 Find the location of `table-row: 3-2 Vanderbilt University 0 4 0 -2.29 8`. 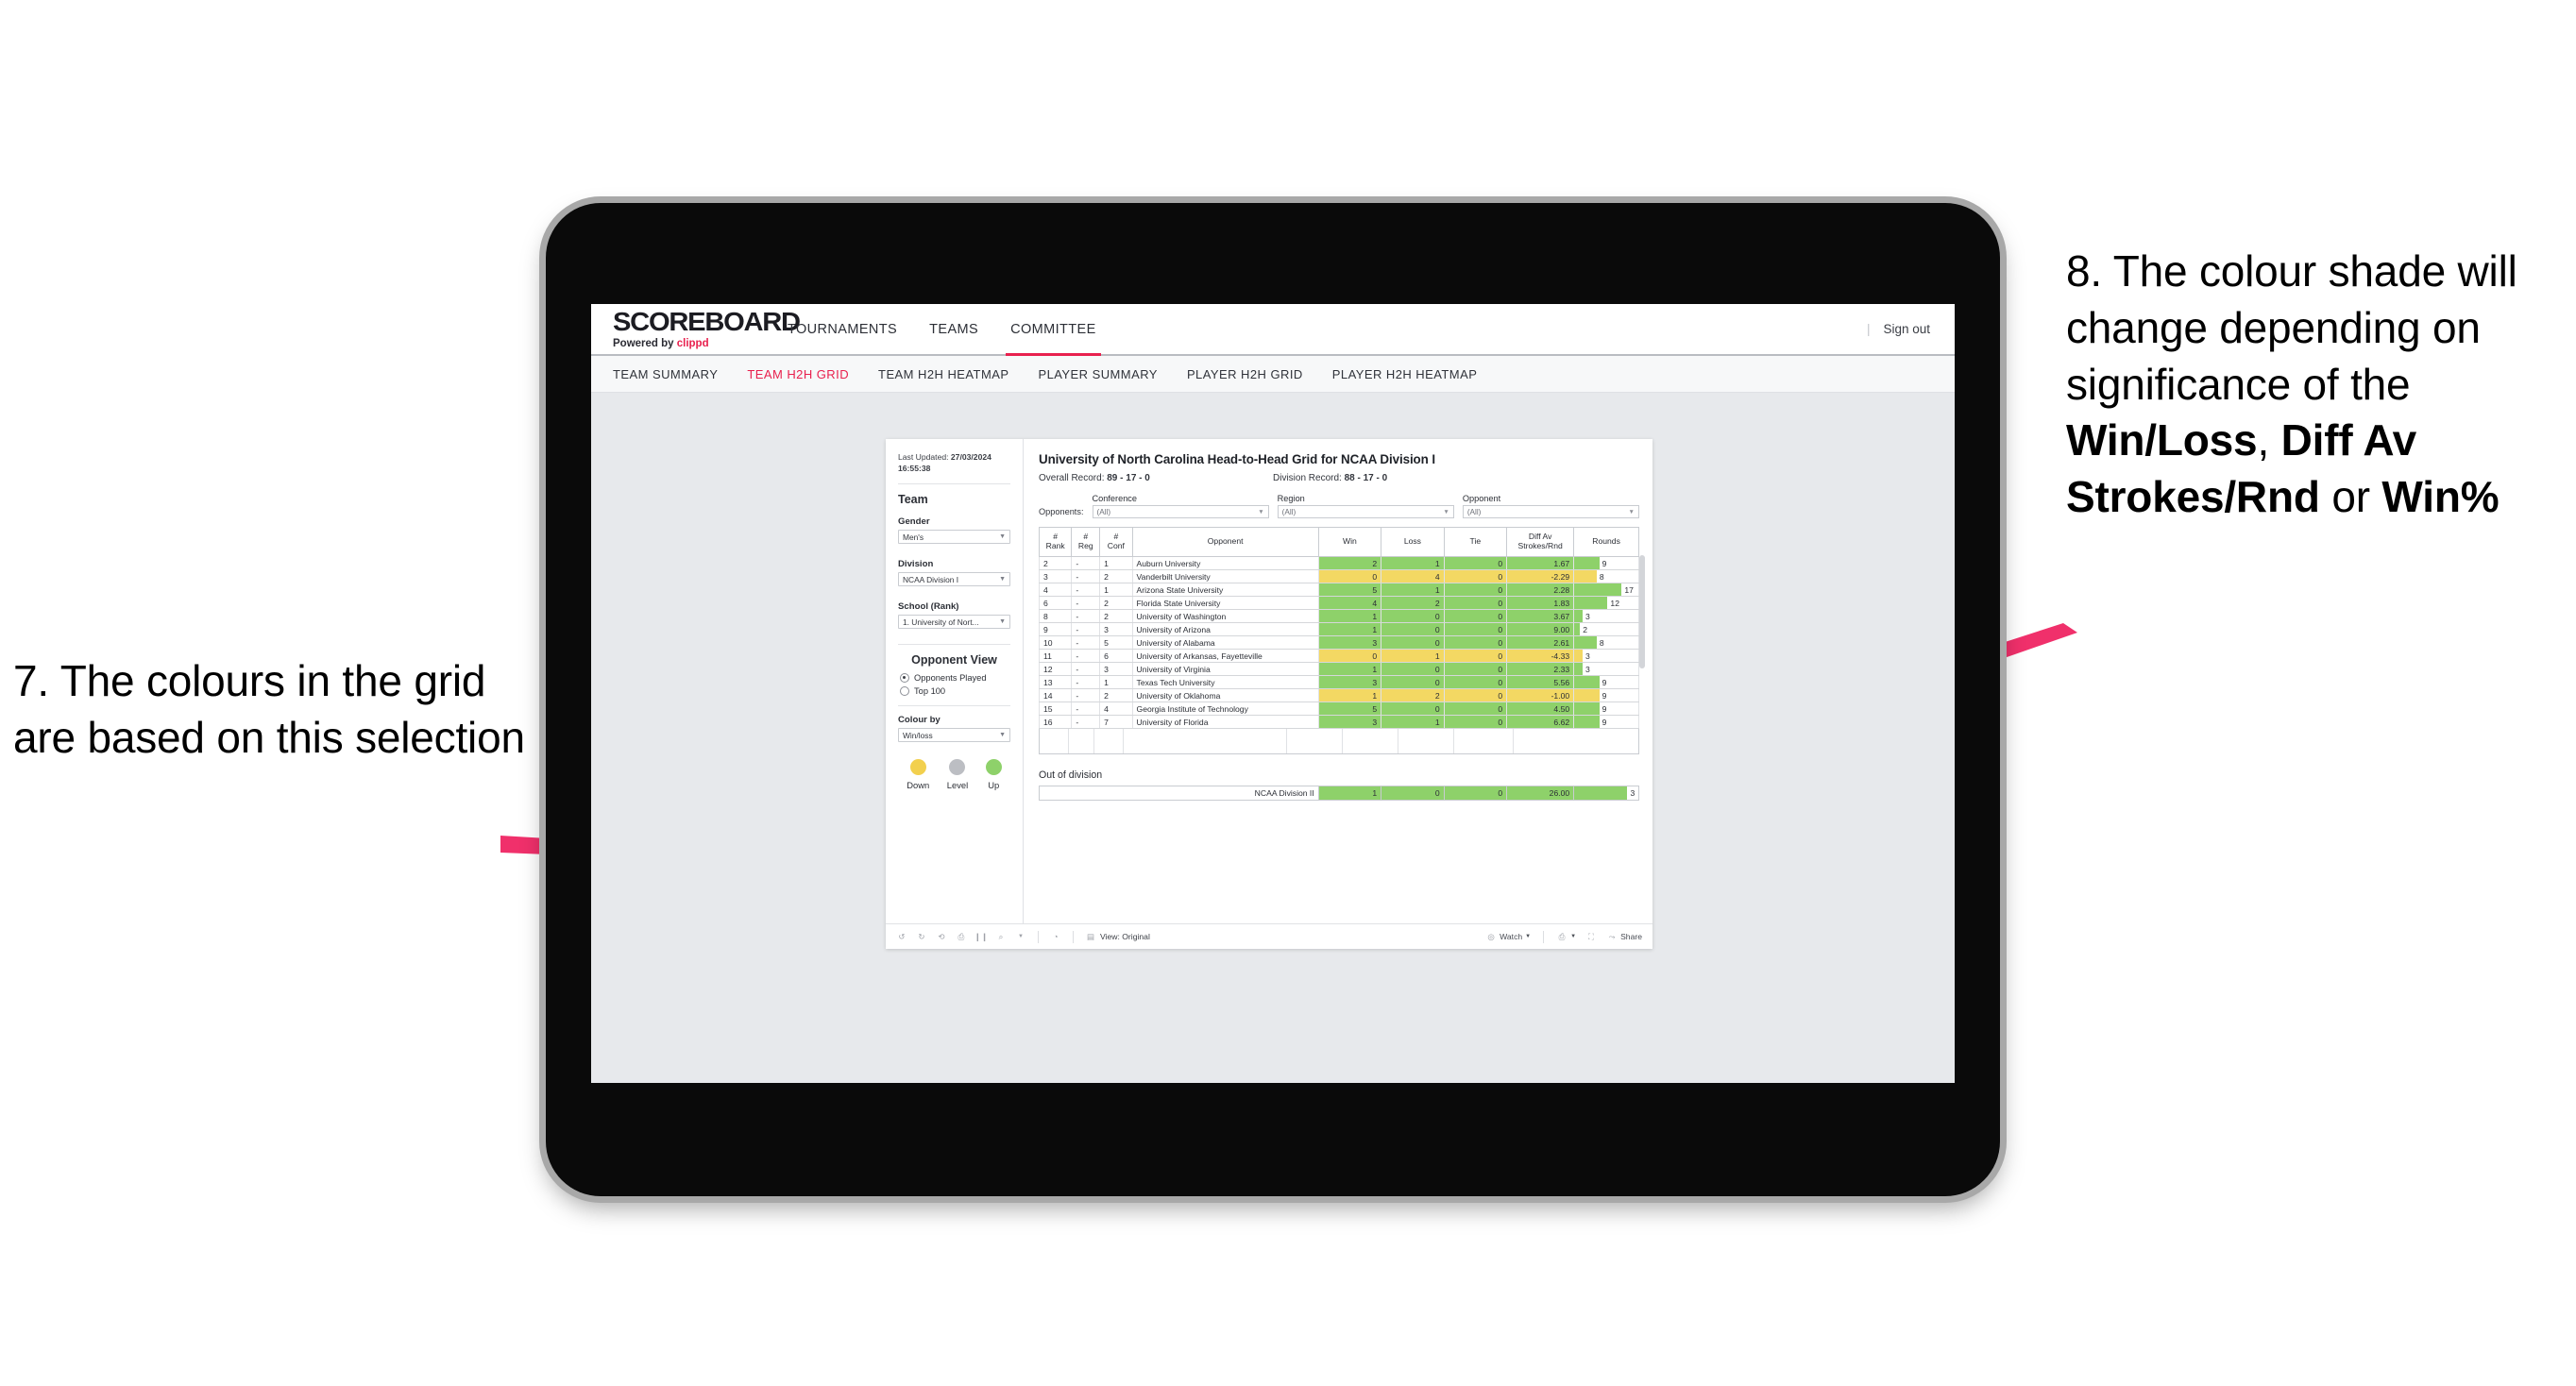

table-row: 3-2 Vanderbilt University 0 4 0 -2.29 8 is located at coordinates (1338, 576).